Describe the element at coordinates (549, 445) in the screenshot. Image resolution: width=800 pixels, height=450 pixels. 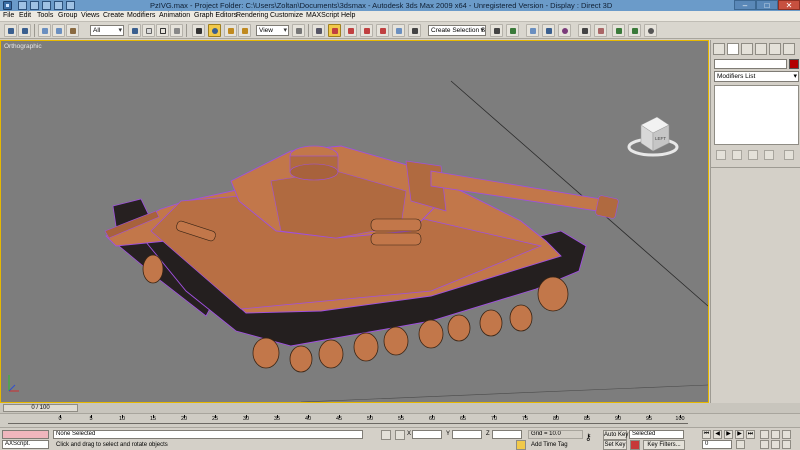
I see `add-time-tag: Add Time Tag` at that location.